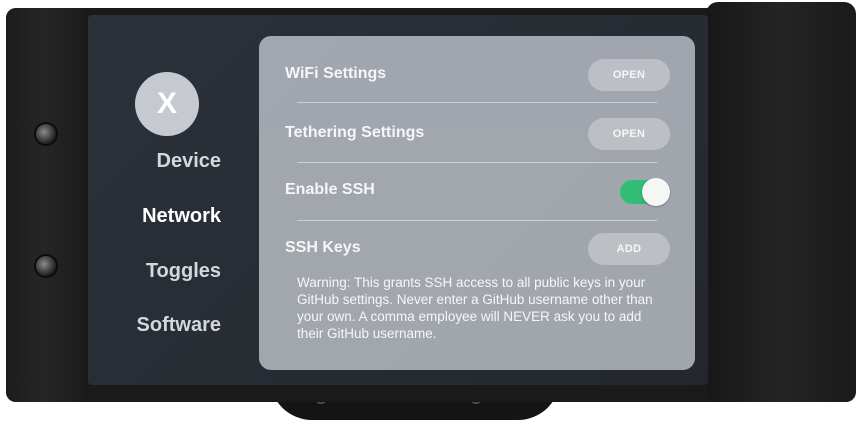 The width and height of the screenshot is (861, 421). I want to click on ssh-keys-row: SSH Keys ADD, so click(477, 251).